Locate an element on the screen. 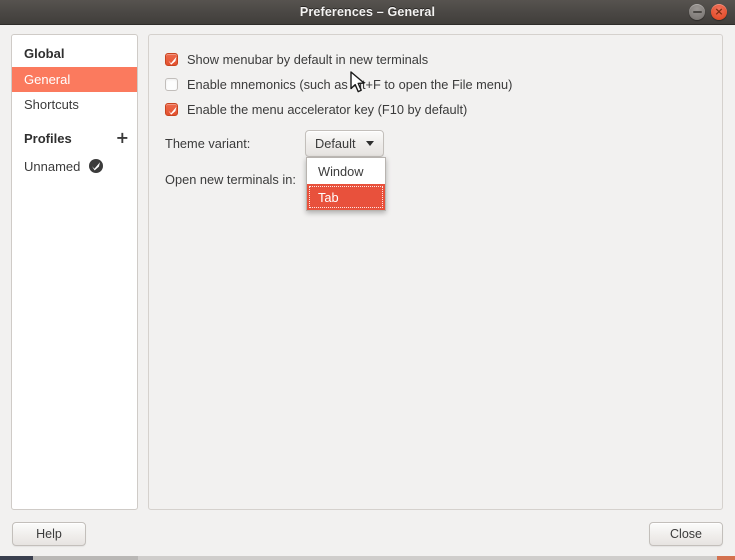 The height and width of the screenshot is (560, 735). dropdown-option-tab: Tab is located at coordinates (346, 197).